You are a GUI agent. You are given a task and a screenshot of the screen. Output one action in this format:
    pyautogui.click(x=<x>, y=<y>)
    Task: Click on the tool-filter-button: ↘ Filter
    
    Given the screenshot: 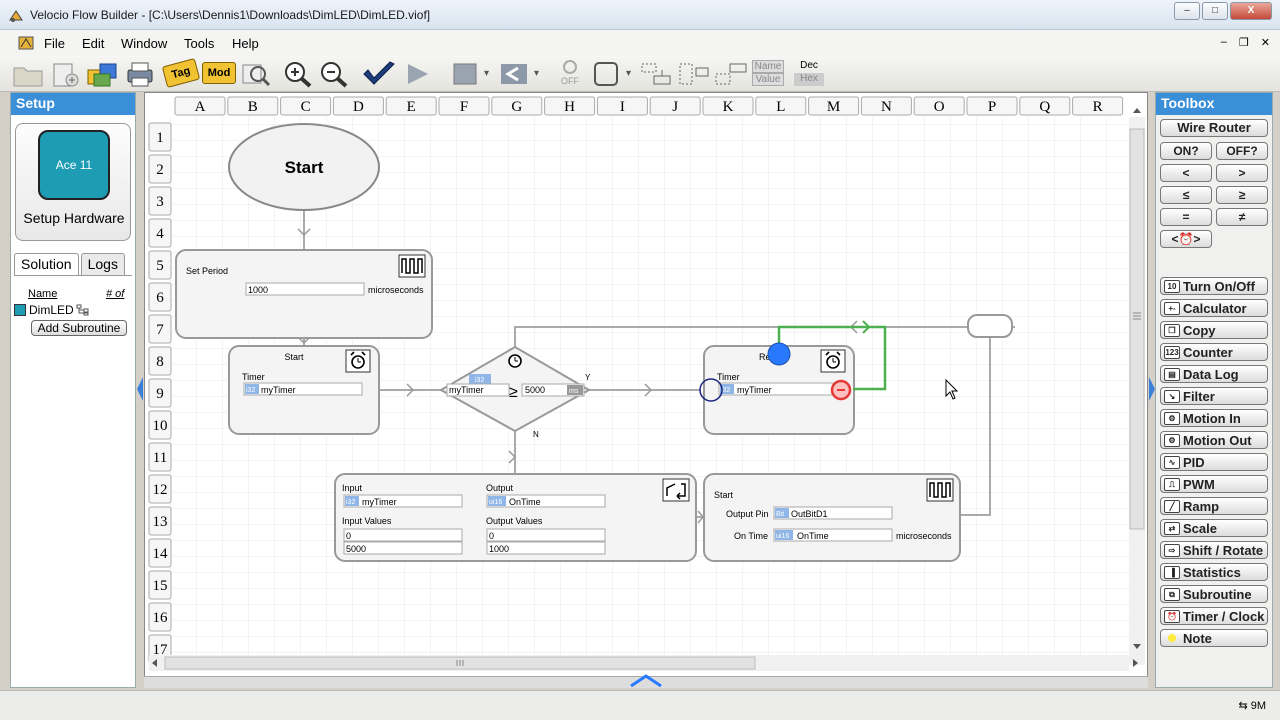 What is the action you would take?
    pyautogui.click(x=1214, y=396)
    